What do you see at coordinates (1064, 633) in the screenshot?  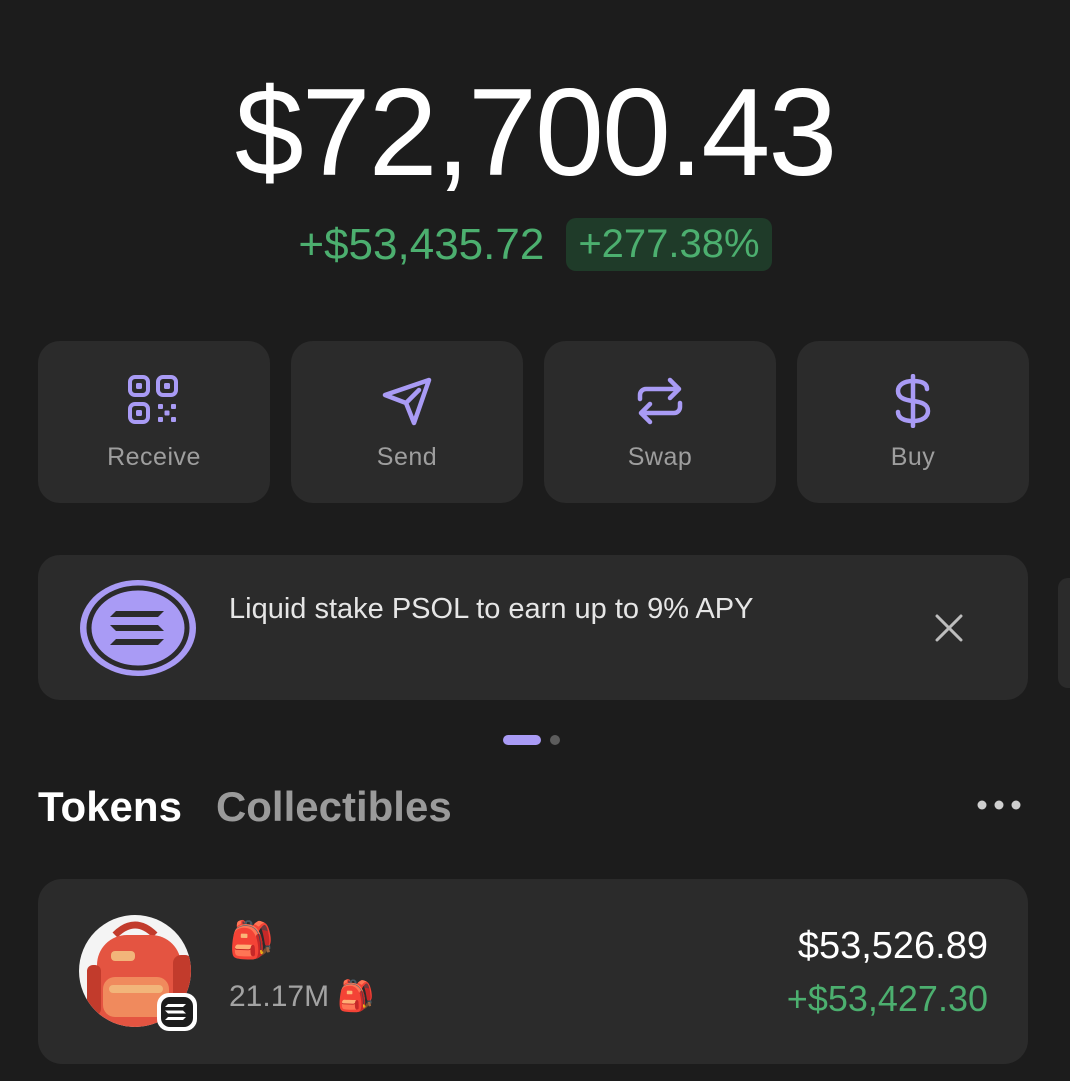 I see `next-promo-card-edge` at bounding box center [1064, 633].